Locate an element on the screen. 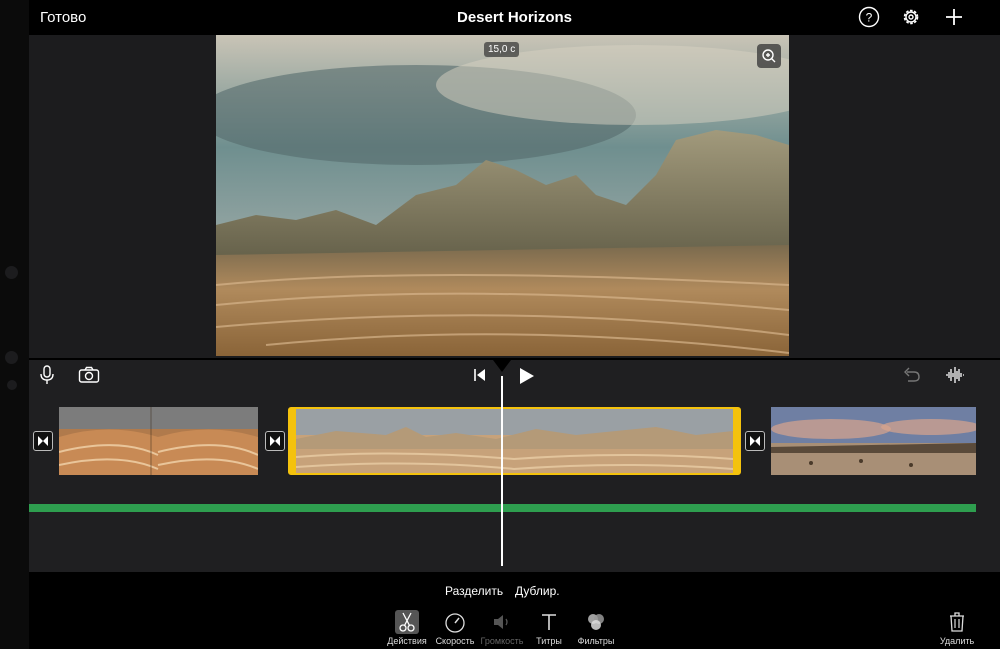 The height and width of the screenshot is (649, 1000). playhead is located at coordinates (502, 471).